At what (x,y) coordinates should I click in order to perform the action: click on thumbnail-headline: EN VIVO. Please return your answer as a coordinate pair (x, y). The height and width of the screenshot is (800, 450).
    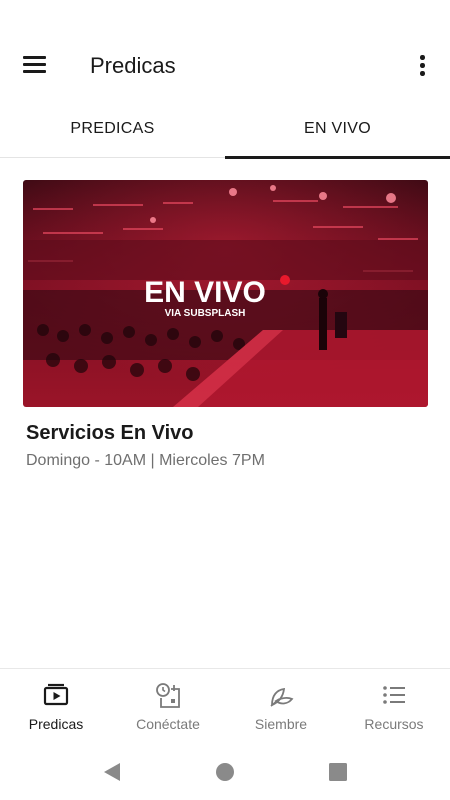
    Looking at the image, I should click on (205, 292).